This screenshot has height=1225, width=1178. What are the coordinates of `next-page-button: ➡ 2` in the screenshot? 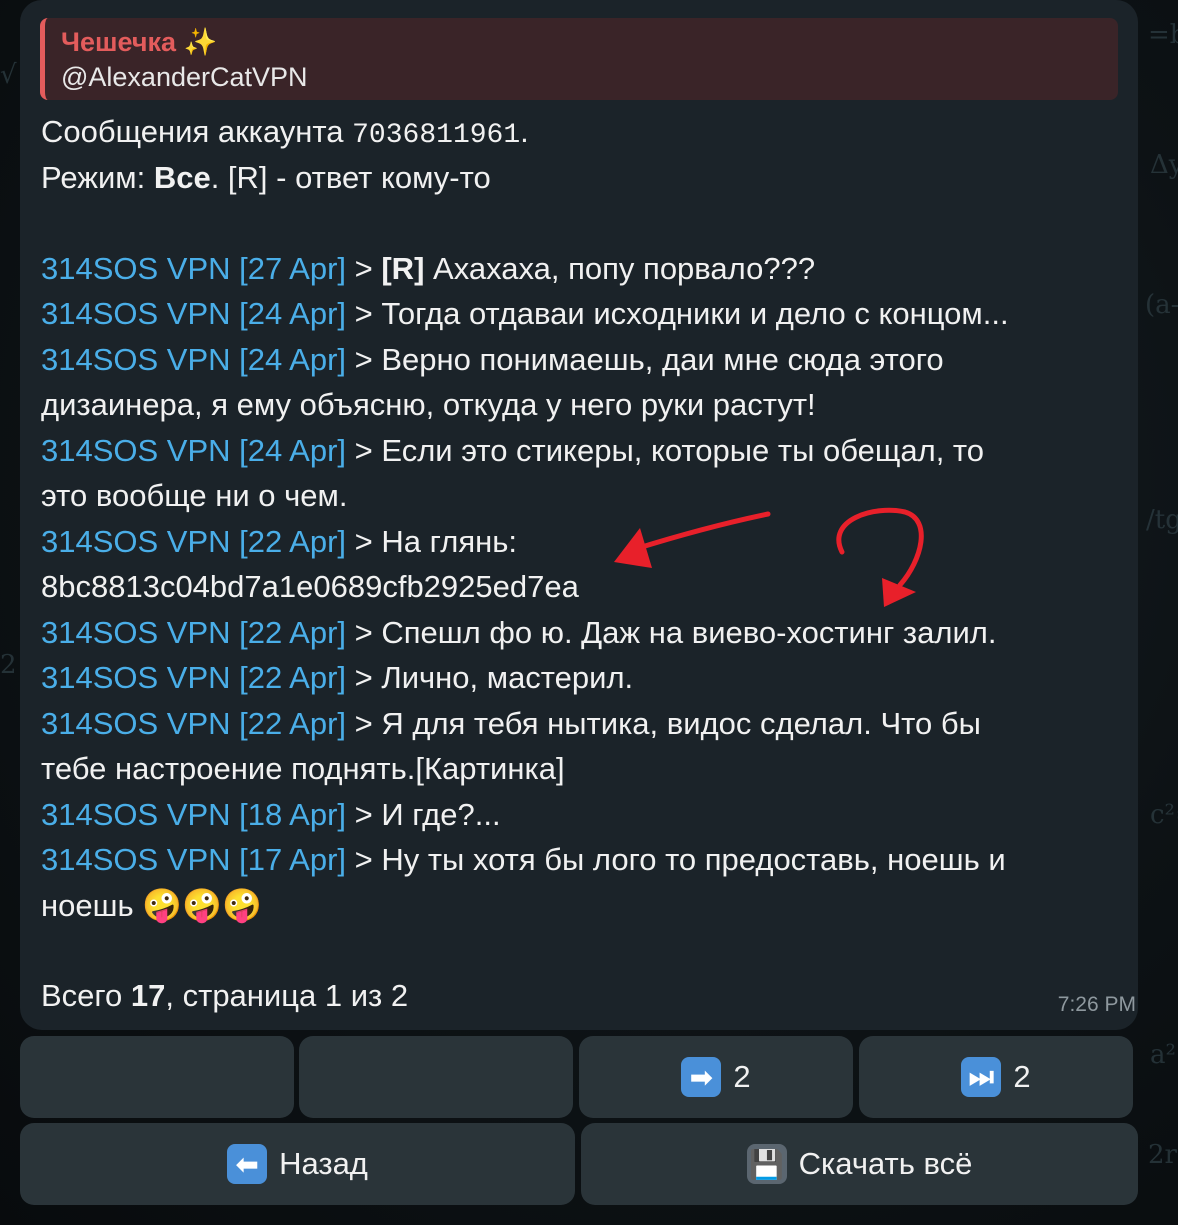 It's located at (716, 1077).